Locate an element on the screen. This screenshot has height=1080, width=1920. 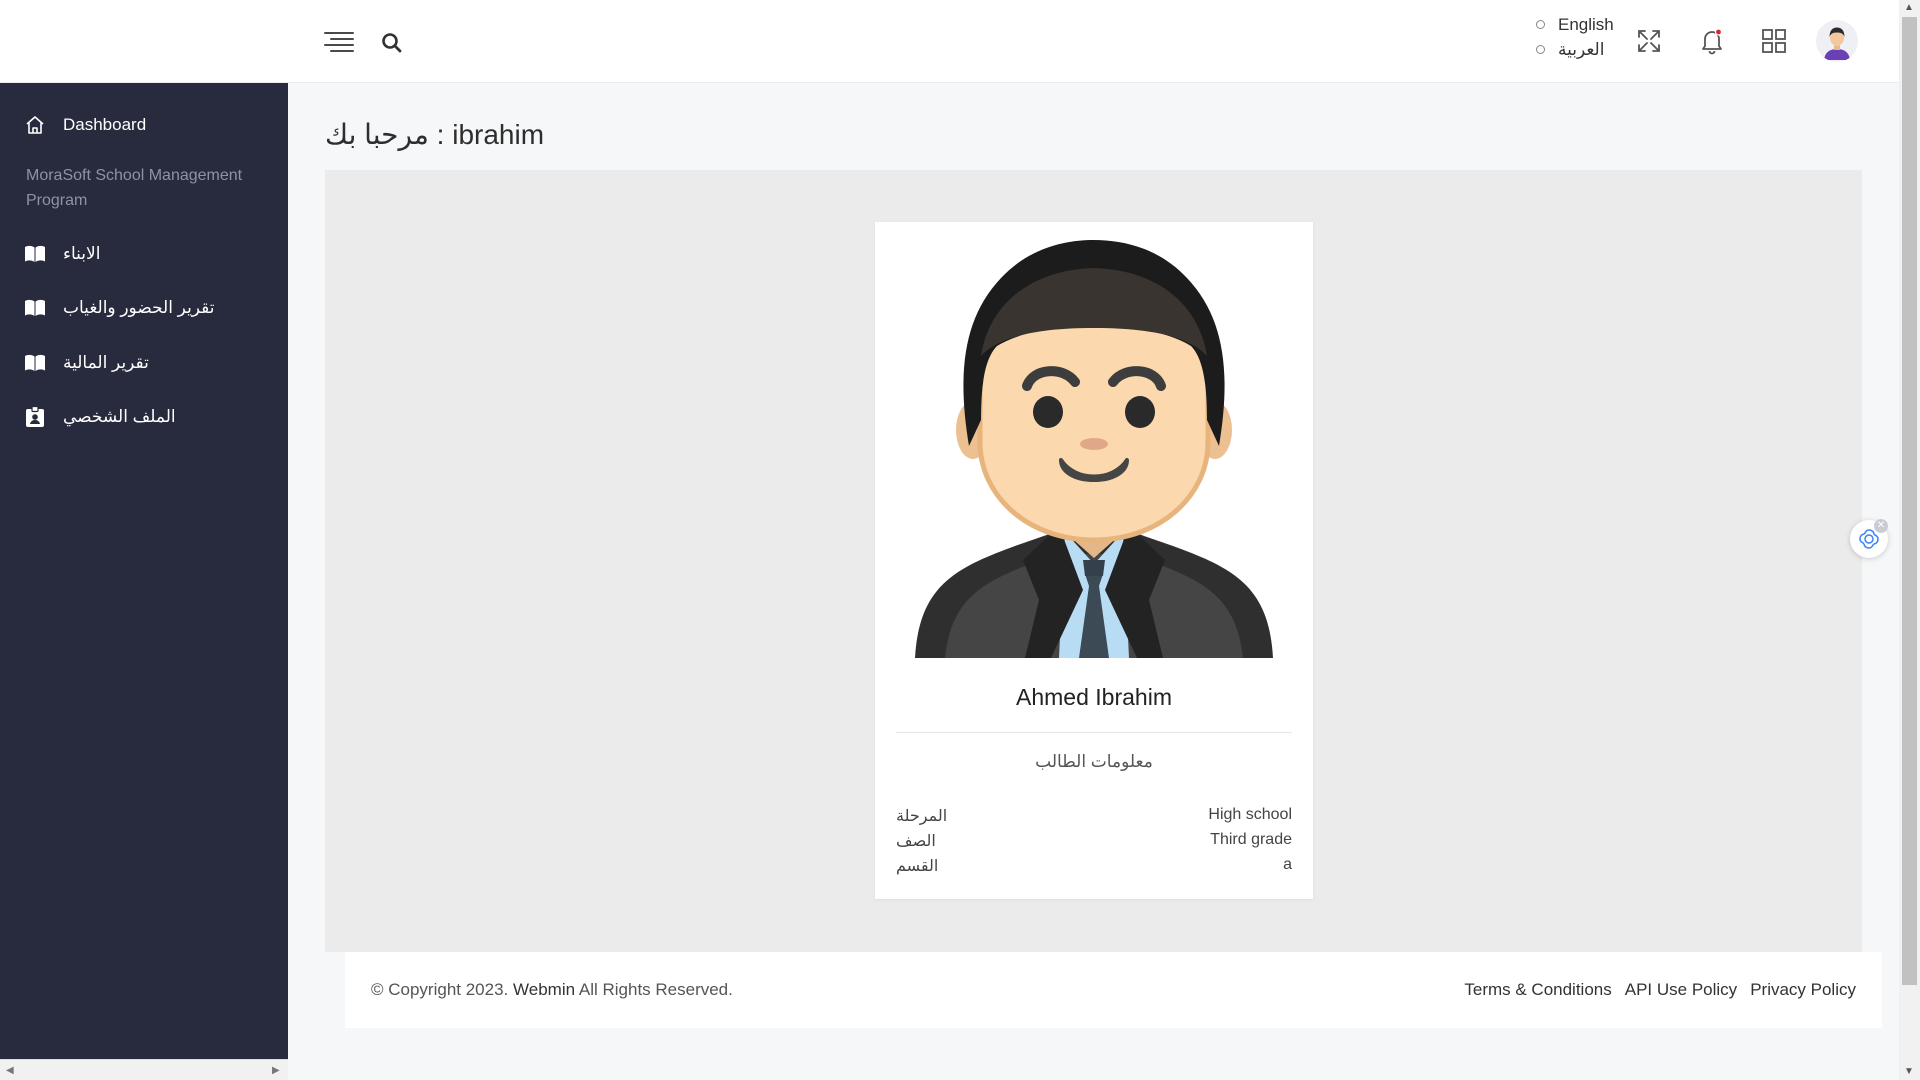
info-row-grade: الصف Third grade is located at coordinates (1094, 843).